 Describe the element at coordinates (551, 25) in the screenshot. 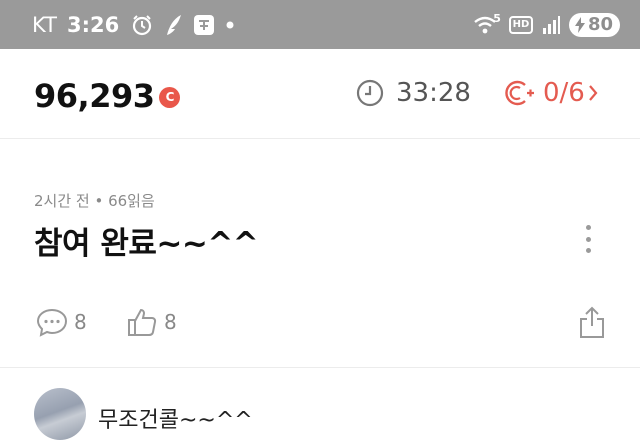

I see `signal-icon` at that location.